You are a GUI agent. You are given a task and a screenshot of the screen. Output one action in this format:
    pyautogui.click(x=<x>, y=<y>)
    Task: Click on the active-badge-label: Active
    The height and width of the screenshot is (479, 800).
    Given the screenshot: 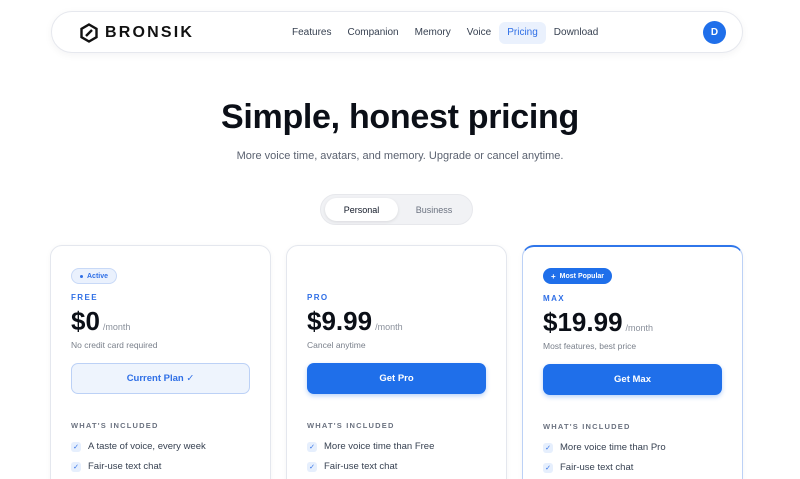 What is the action you would take?
    pyautogui.click(x=98, y=276)
    